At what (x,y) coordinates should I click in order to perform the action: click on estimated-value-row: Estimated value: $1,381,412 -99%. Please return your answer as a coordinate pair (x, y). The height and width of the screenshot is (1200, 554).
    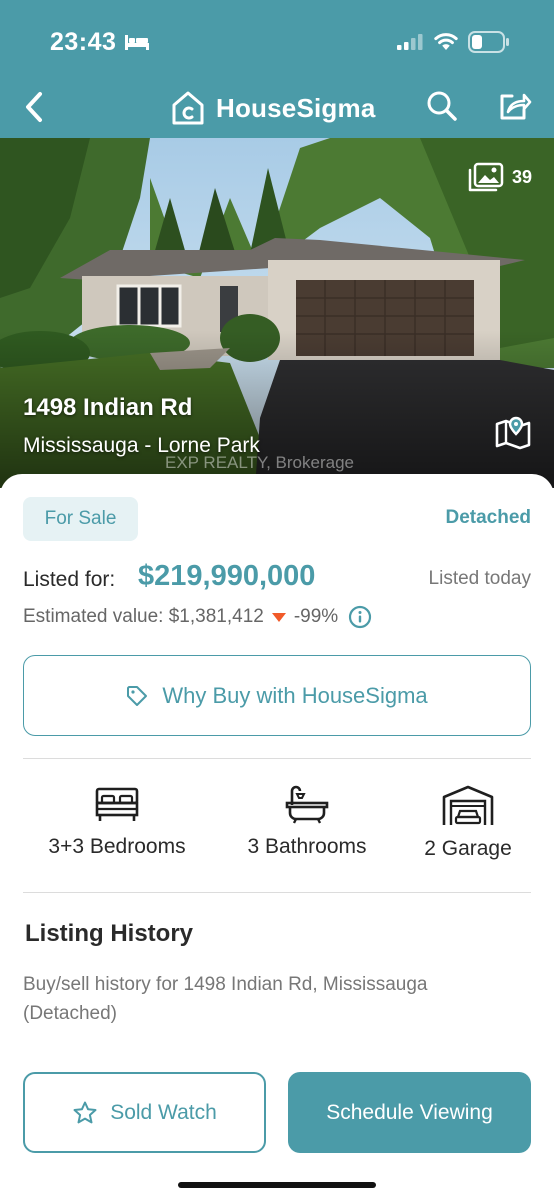
    Looking at the image, I should click on (197, 617).